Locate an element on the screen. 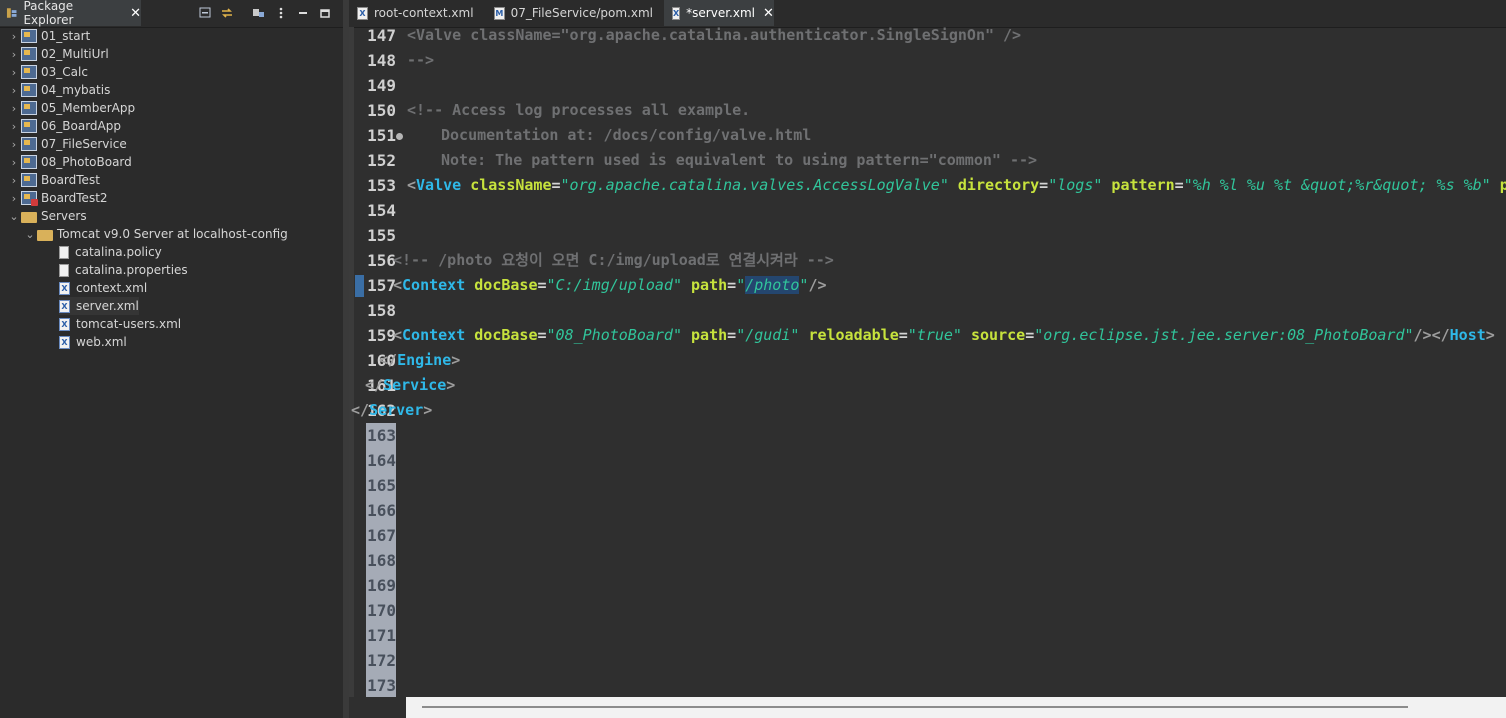 This screenshot has height=718, width=1506. xml-tag: Valve is located at coordinates (439, 185).